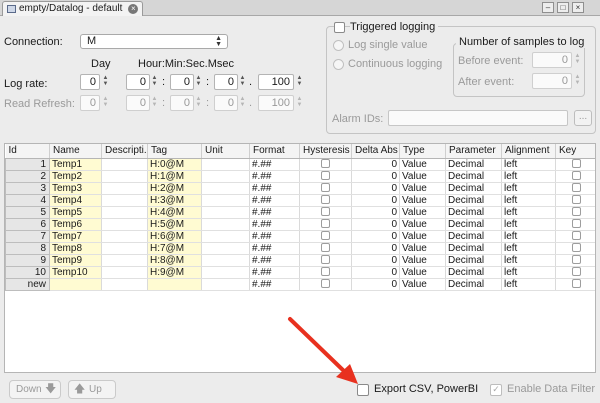 This screenshot has width=600, height=403. What do you see at coordinates (174, 224) in the screenshot?
I see `cell-tag: H:5@M` at bounding box center [174, 224].